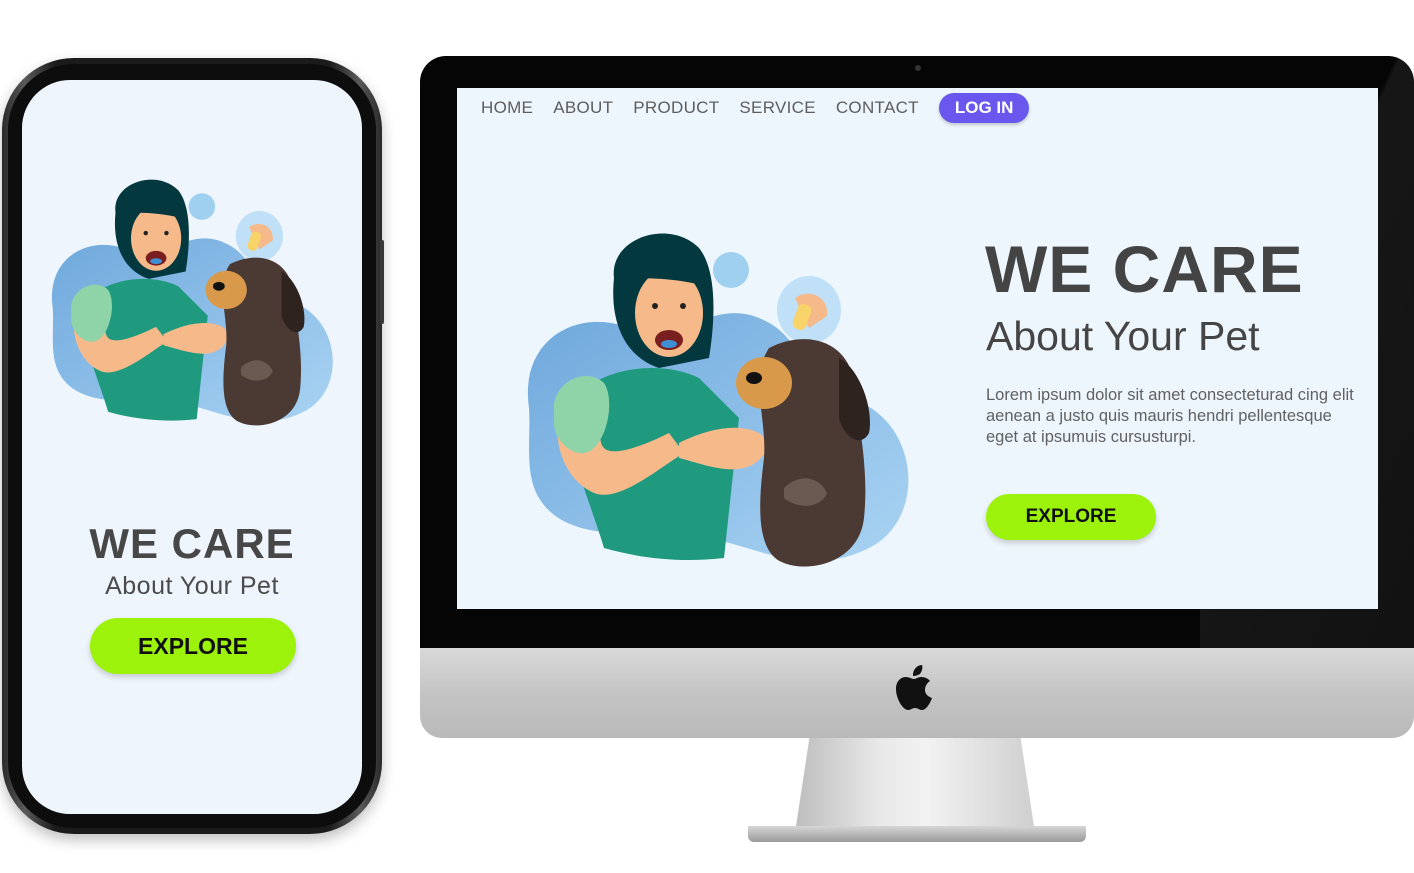 Image resolution: width=1414 pixels, height=873 pixels. Describe the element at coordinates (914, 687) in the screenshot. I see `apple-logo-icon` at that location.